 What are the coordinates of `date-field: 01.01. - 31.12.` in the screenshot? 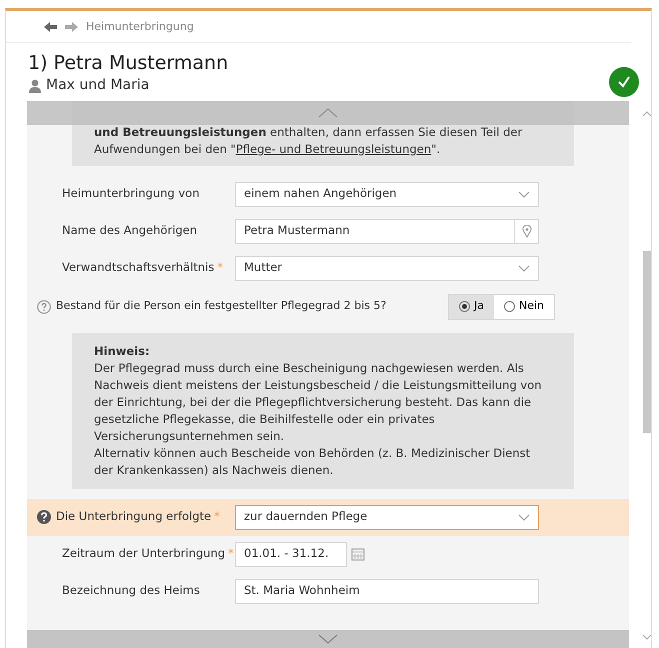 It's located at (291, 554).